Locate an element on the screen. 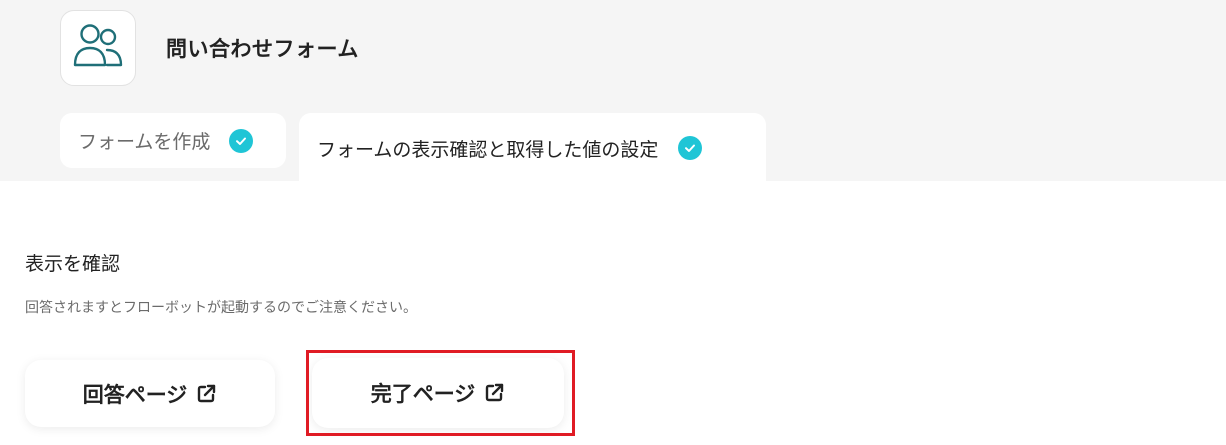  tab-label: フォームの表示確認と取得した値の設定 is located at coordinates (488, 149).